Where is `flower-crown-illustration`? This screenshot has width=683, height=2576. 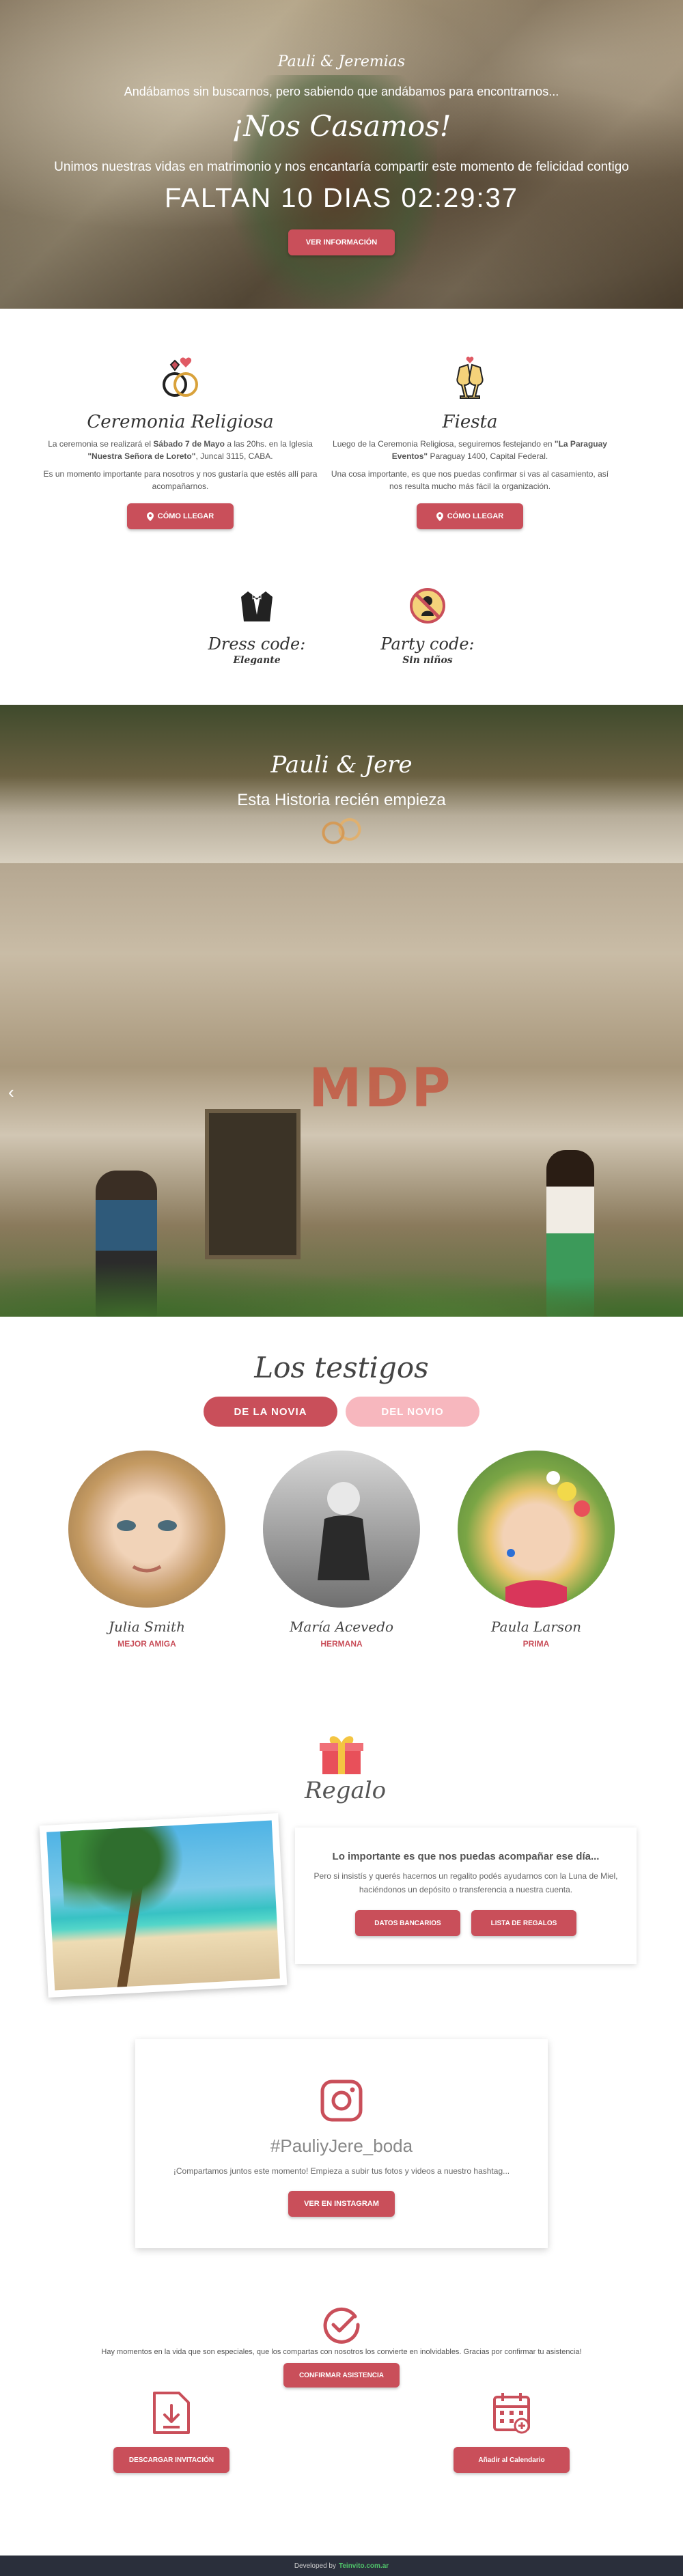 flower-crown-illustration is located at coordinates (547, 1539).